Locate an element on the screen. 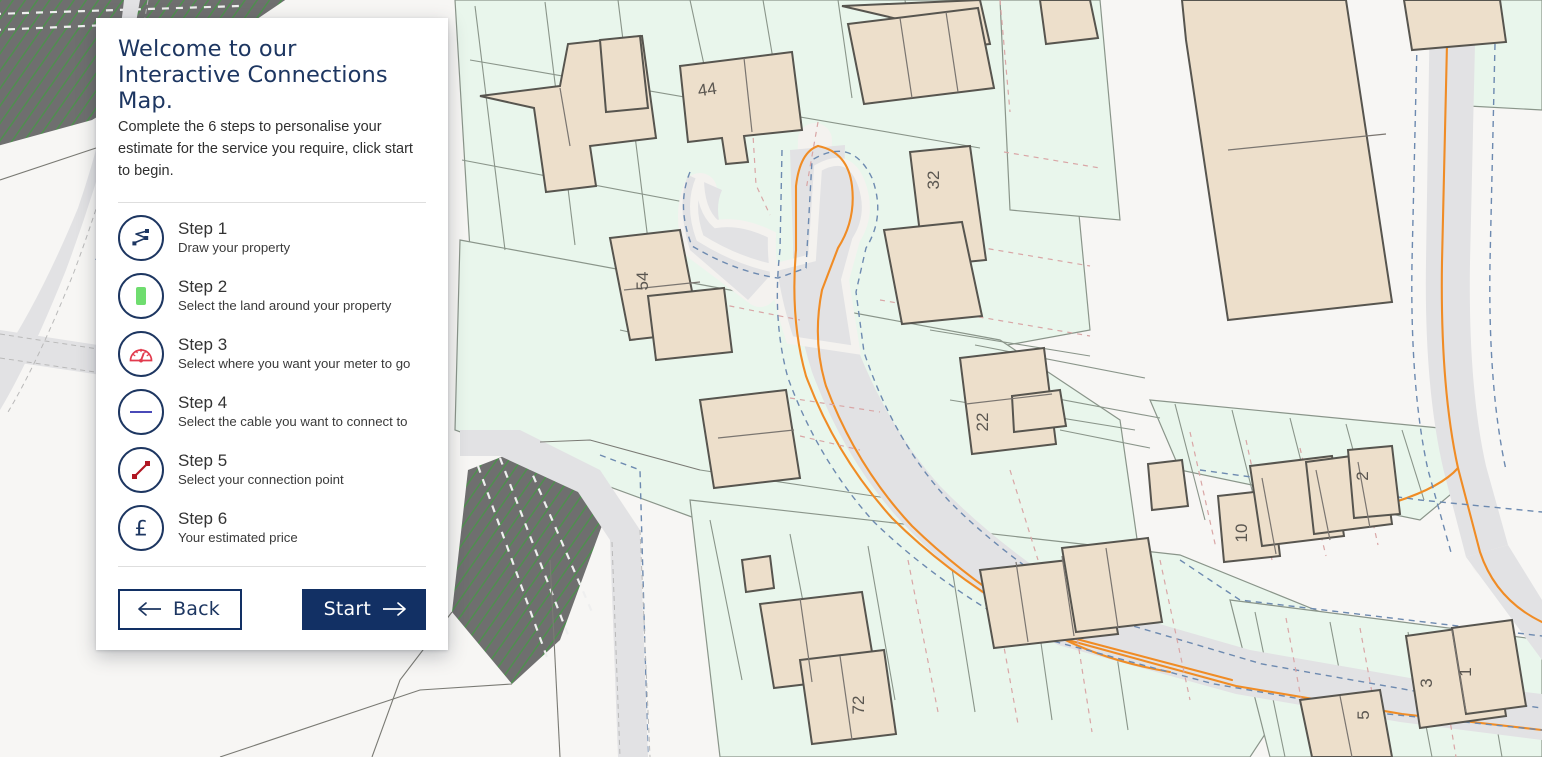 This screenshot has width=1542, height=757. step-label: Step 2 is located at coordinates (203, 286).